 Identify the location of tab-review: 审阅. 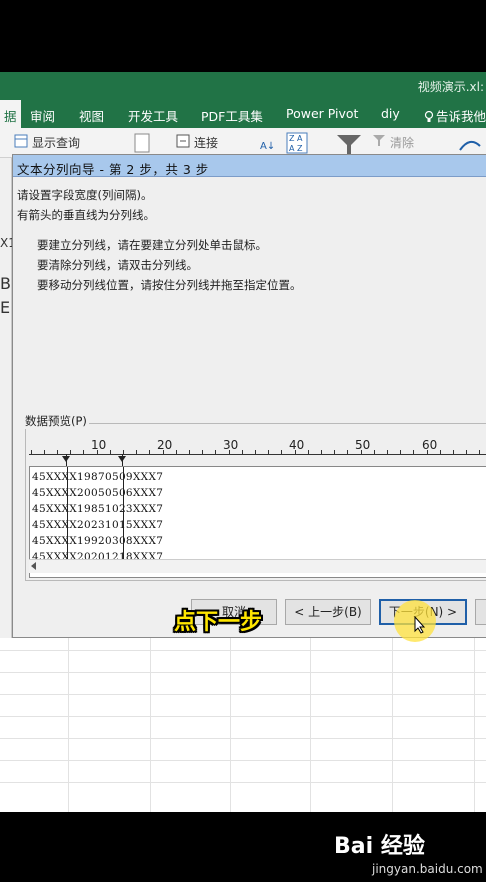
(42, 115).